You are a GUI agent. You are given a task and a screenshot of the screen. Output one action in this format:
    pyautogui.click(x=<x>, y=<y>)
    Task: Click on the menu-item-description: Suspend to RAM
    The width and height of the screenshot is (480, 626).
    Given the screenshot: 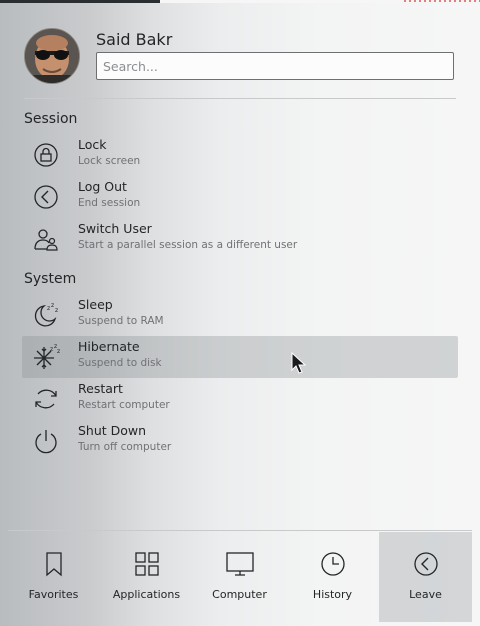 What is the action you would take?
    pyautogui.click(x=121, y=321)
    